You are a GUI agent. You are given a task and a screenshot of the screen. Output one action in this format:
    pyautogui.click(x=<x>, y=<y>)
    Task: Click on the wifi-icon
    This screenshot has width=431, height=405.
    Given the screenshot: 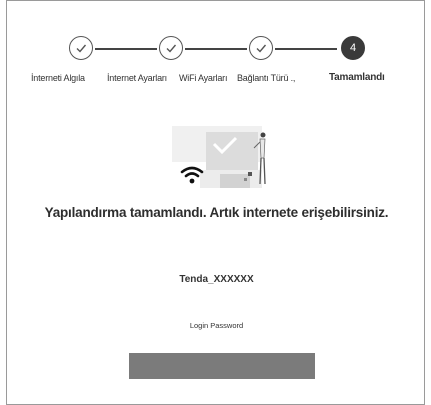 What is the action you would take?
    pyautogui.click(x=192, y=175)
    